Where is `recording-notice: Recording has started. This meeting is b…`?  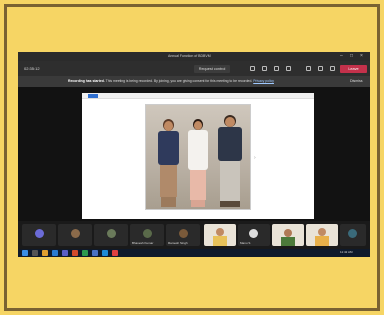
recording-notice: Recording has started. This meeting is b… is located at coordinates (194, 82).